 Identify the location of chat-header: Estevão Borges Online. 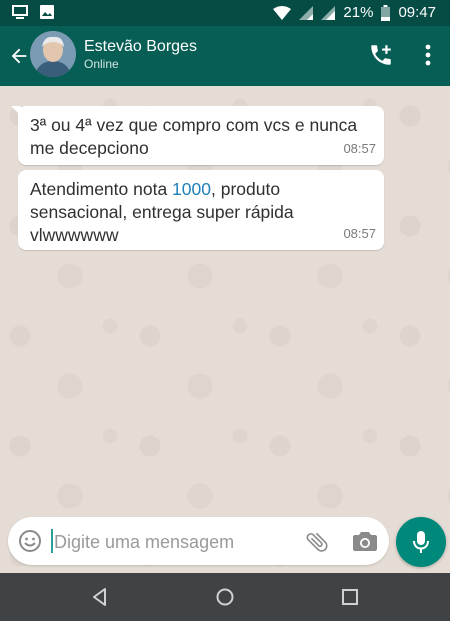
(225, 56).